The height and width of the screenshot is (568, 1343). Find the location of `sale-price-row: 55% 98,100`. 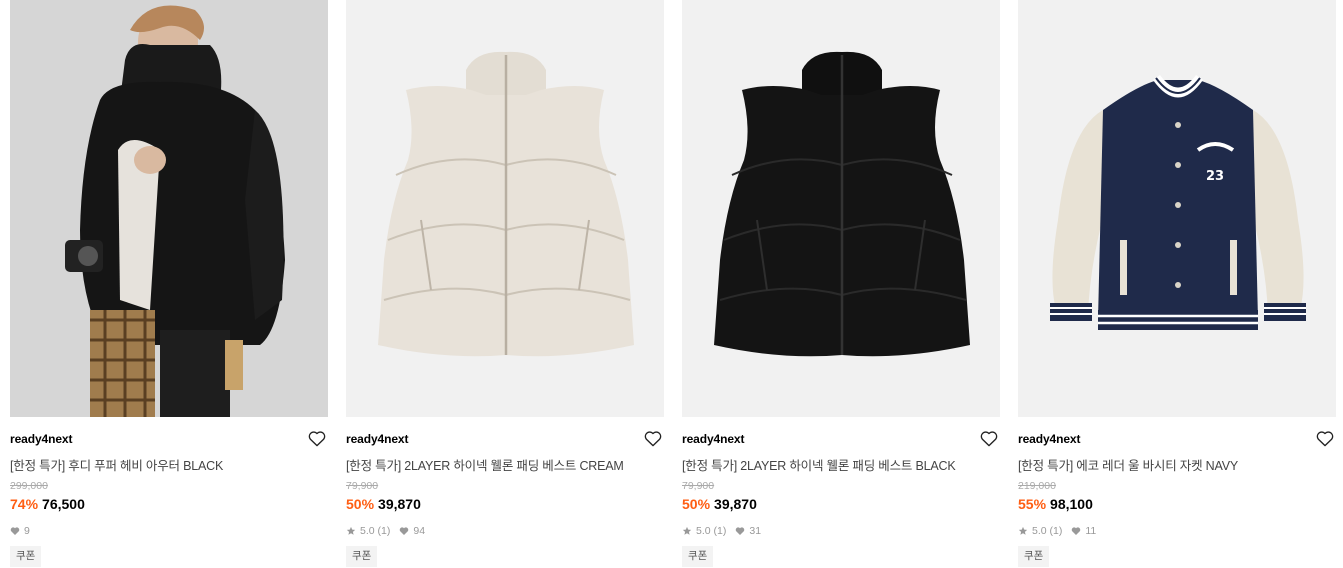

sale-price-row: 55% 98,100 is located at coordinates (1055, 504).